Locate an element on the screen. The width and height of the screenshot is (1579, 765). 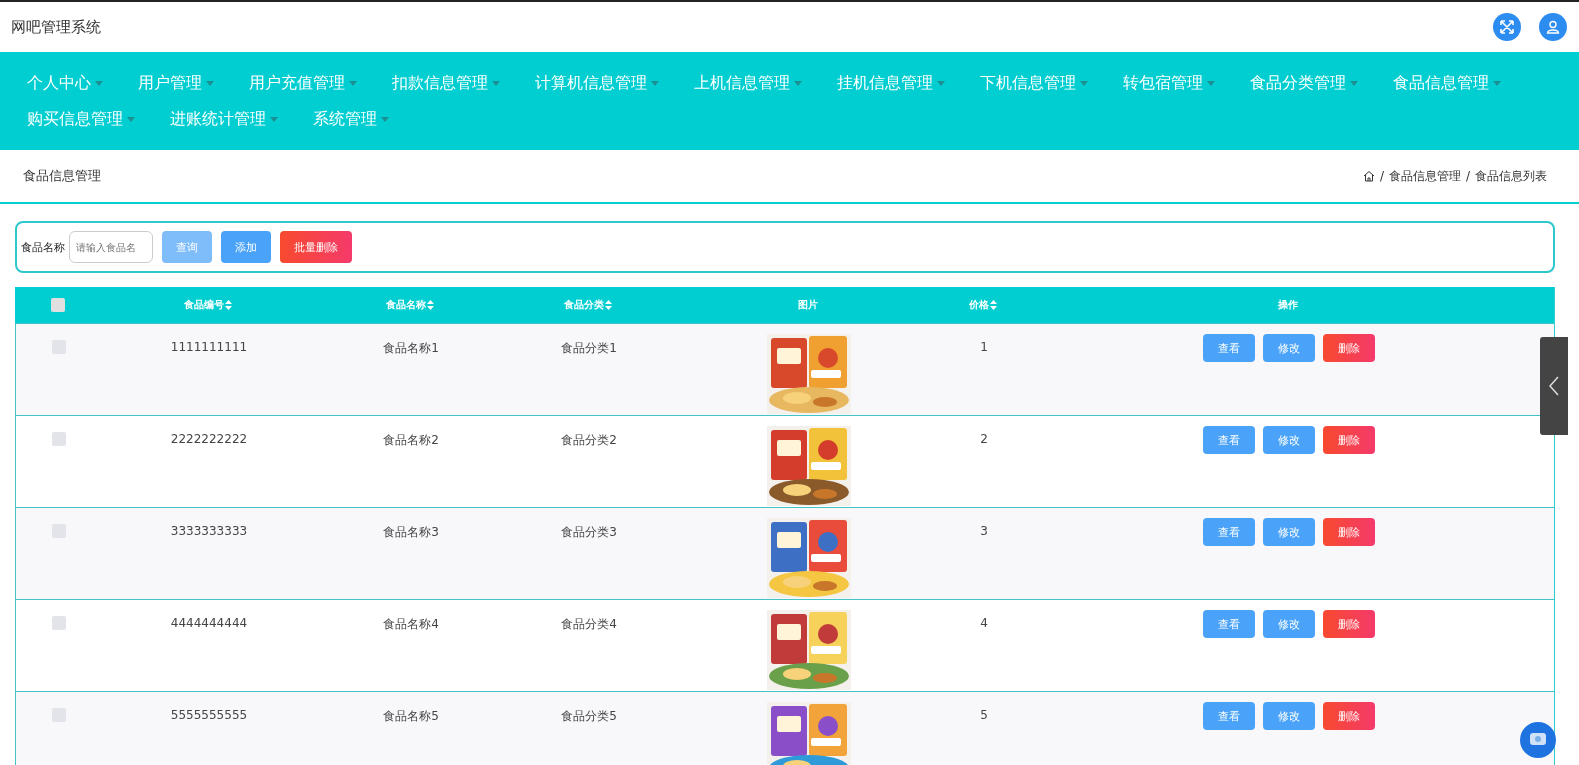
nav-menu-item: 食品信息管理 is located at coordinates (1447, 83).